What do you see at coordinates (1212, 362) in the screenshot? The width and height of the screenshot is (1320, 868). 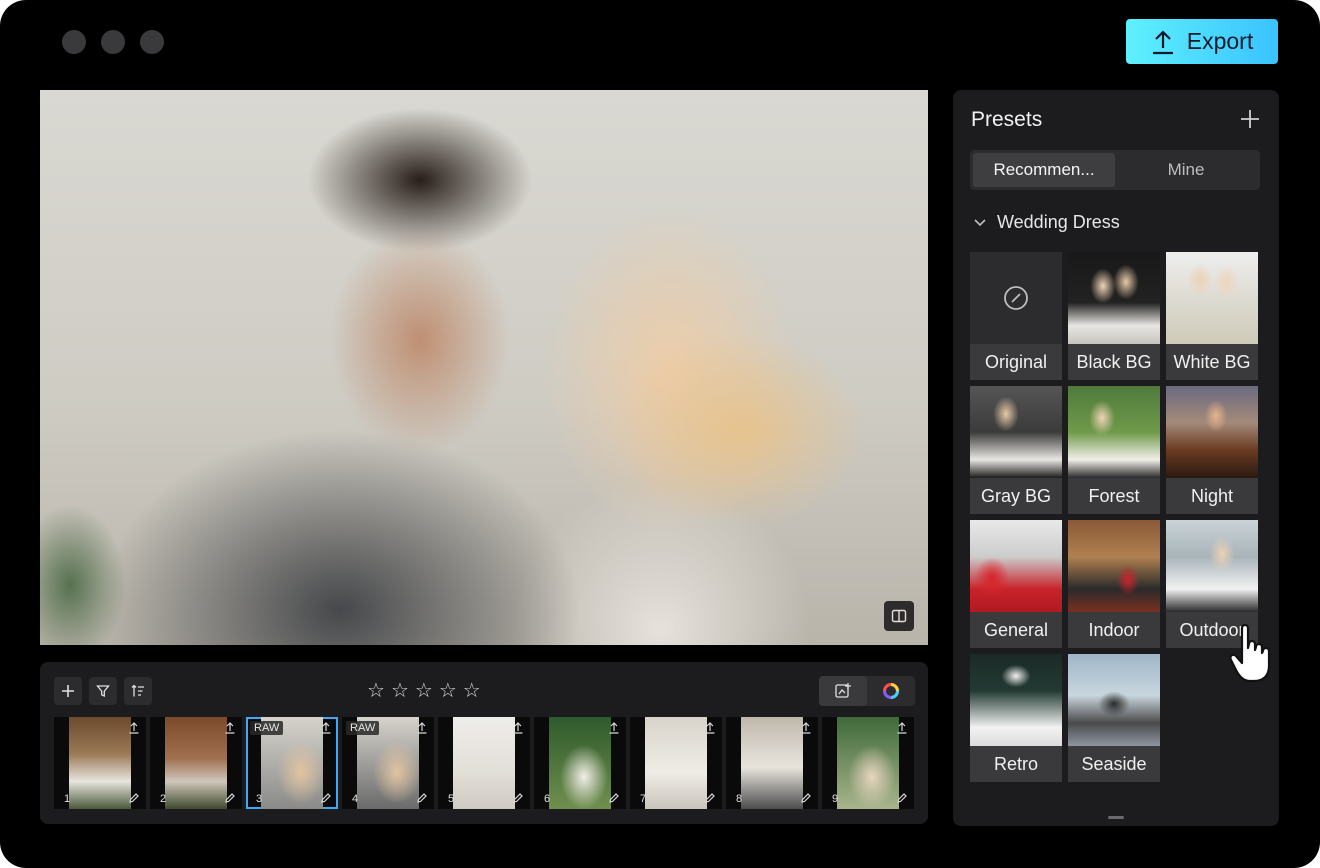 I see `preset-label: White BG` at bounding box center [1212, 362].